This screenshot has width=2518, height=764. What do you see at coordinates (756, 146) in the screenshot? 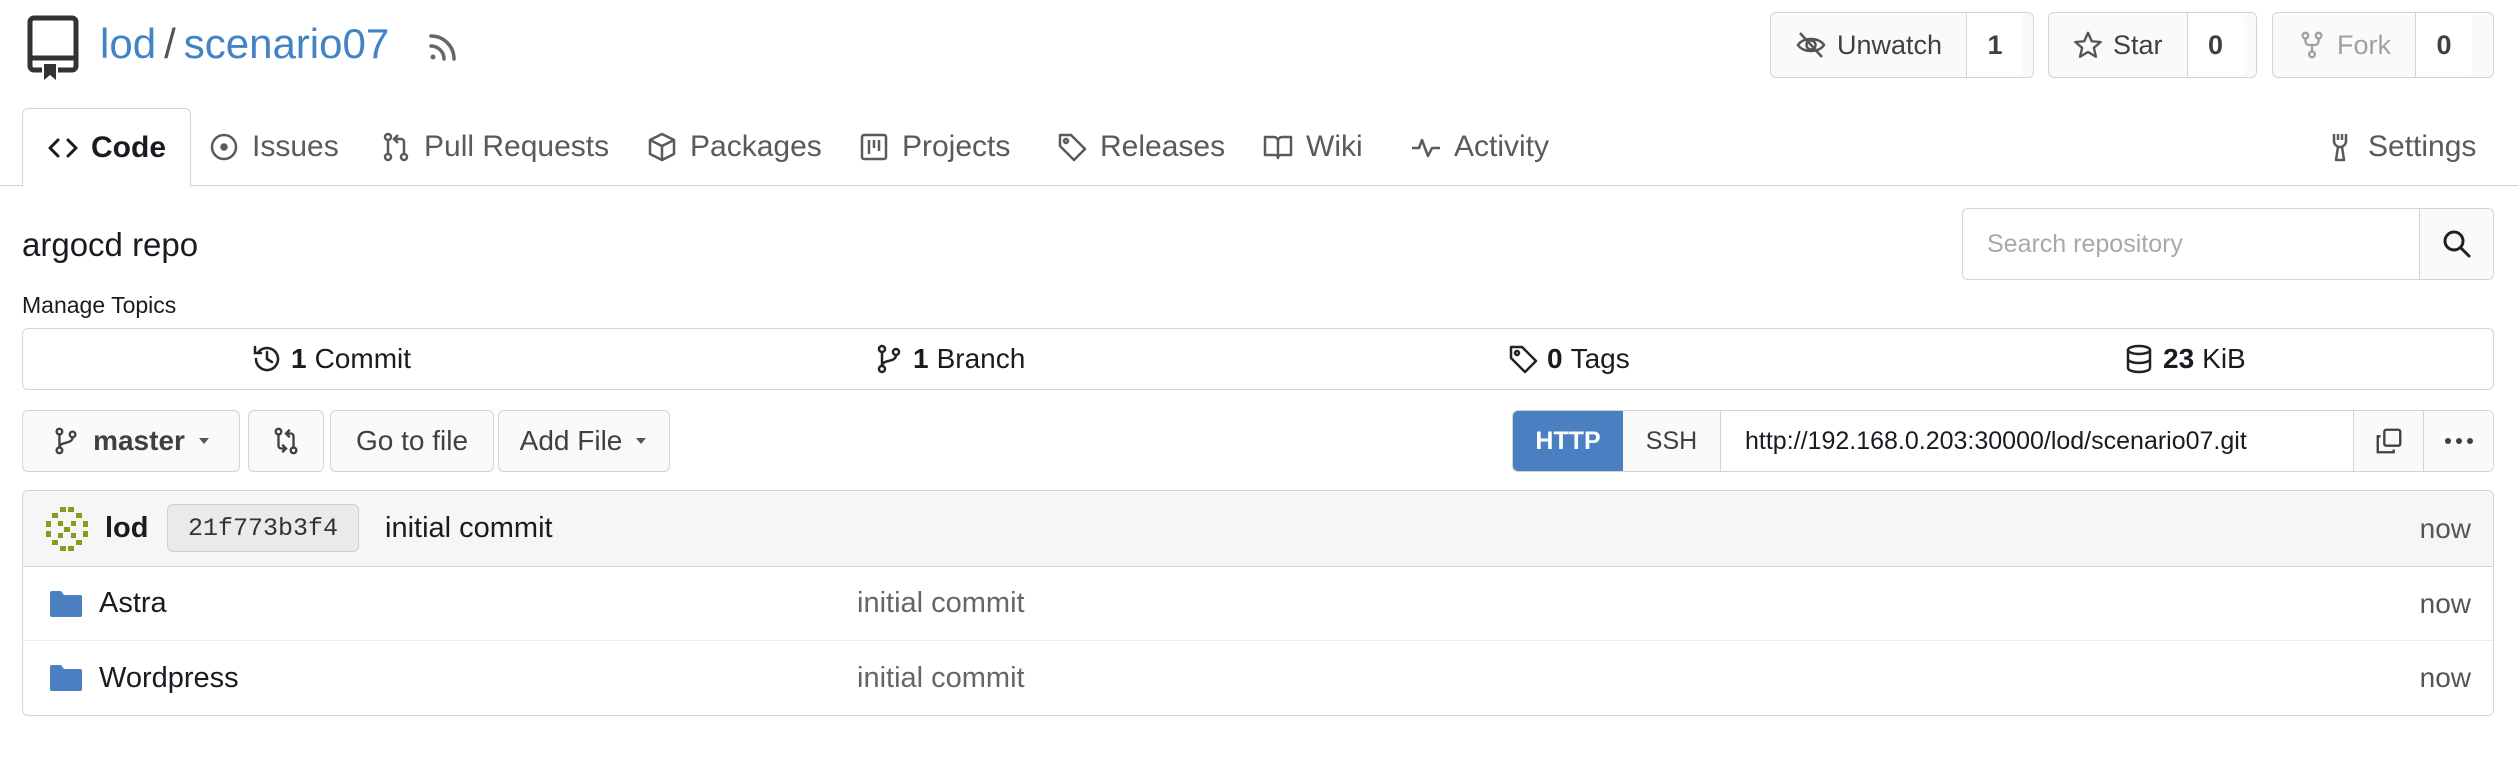
I see `tab-label: Packages` at bounding box center [756, 146].